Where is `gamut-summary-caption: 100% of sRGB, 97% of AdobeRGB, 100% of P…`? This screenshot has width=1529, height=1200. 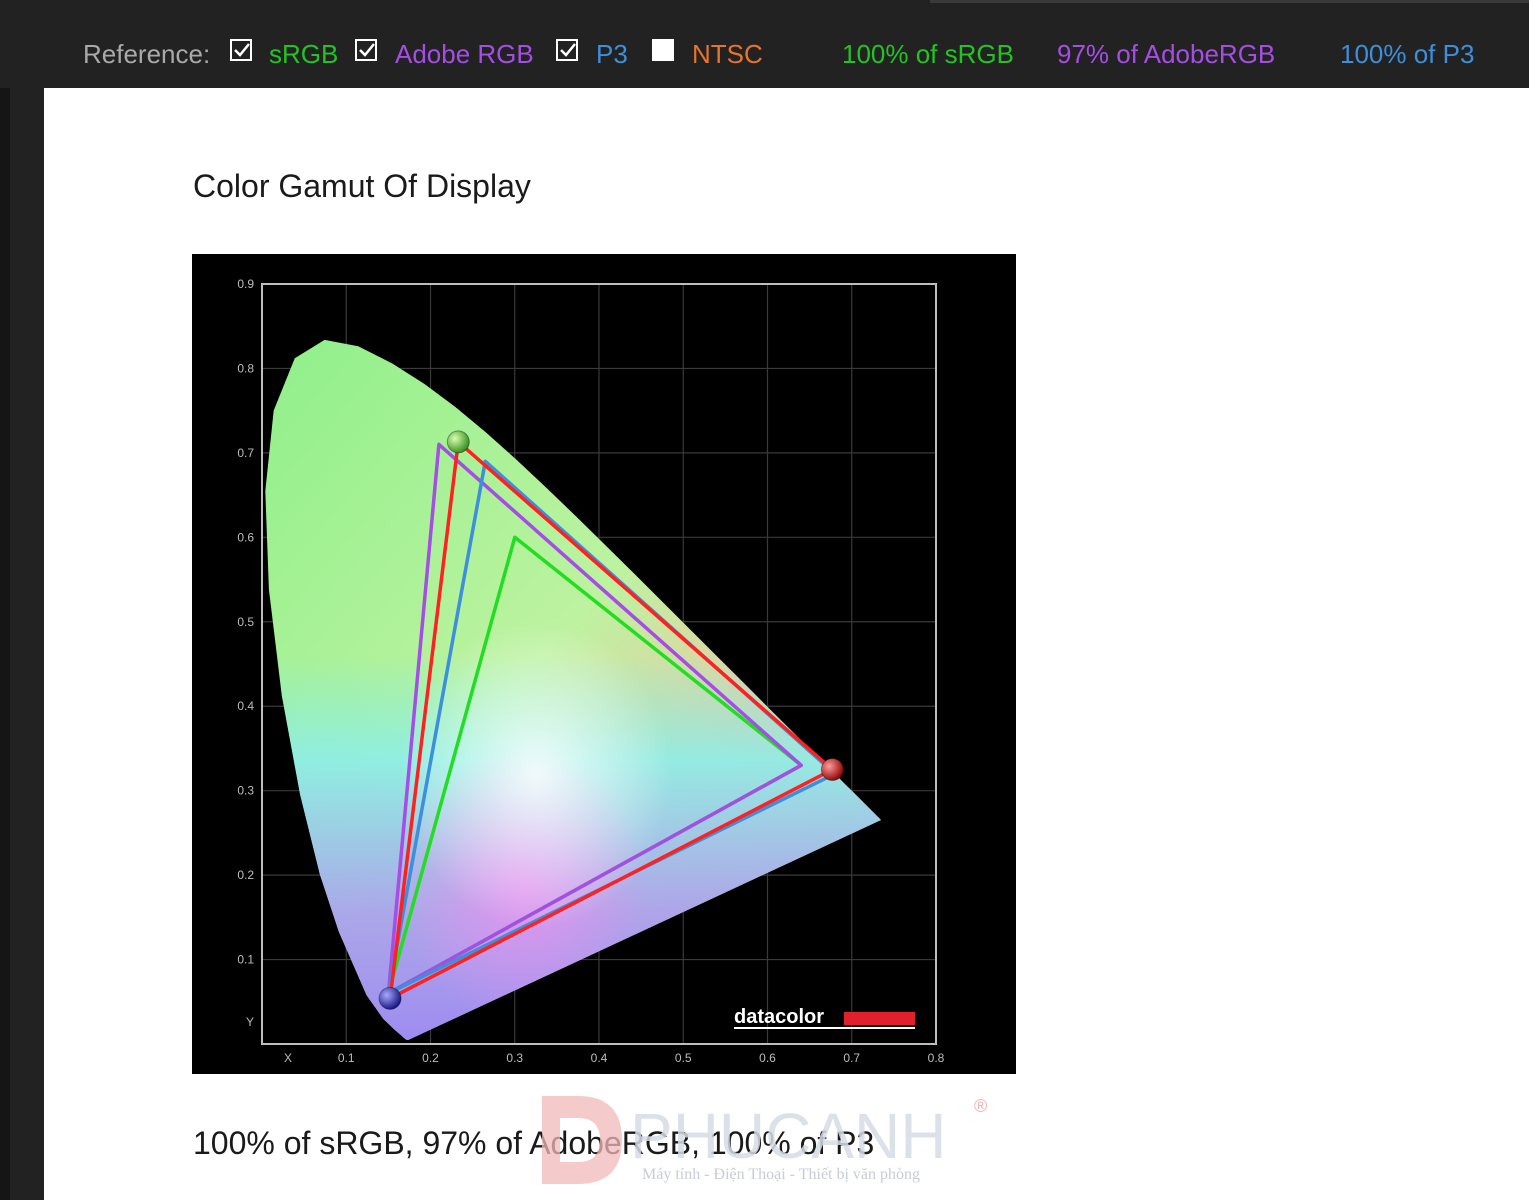 gamut-summary-caption: 100% of sRGB, 97% of AdobeRGB, 100% of P… is located at coordinates (534, 1143).